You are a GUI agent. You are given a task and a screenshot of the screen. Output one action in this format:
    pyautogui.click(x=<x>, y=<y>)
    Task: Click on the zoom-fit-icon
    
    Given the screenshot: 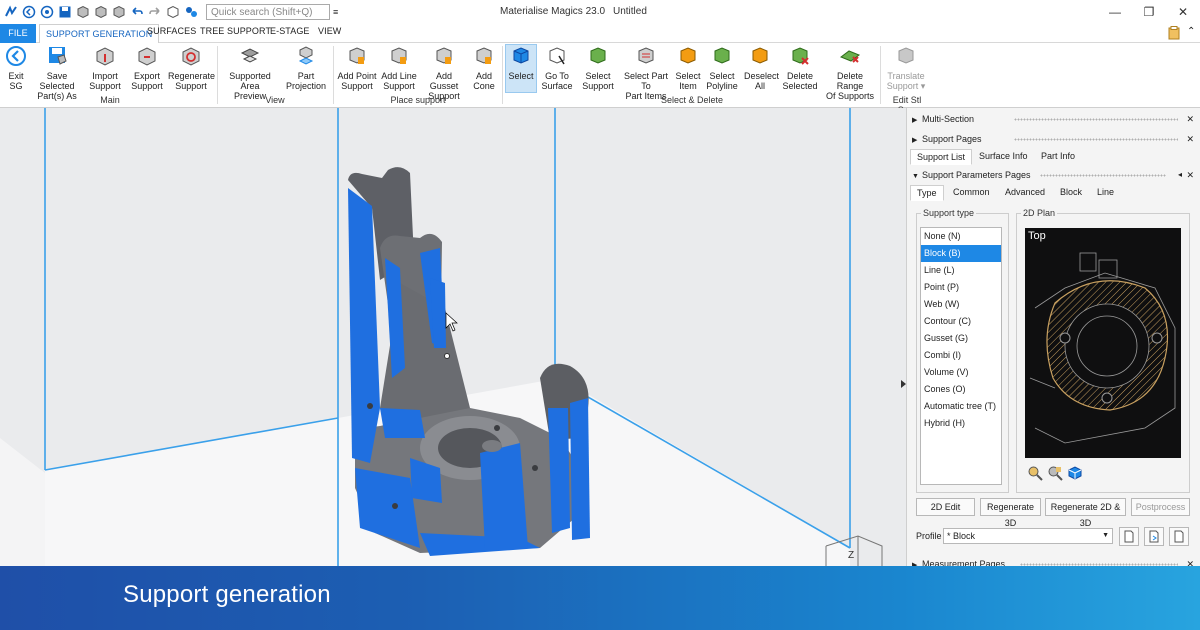 What is the action you would take?
    pyautogui.click(x=1055, y=473)
    